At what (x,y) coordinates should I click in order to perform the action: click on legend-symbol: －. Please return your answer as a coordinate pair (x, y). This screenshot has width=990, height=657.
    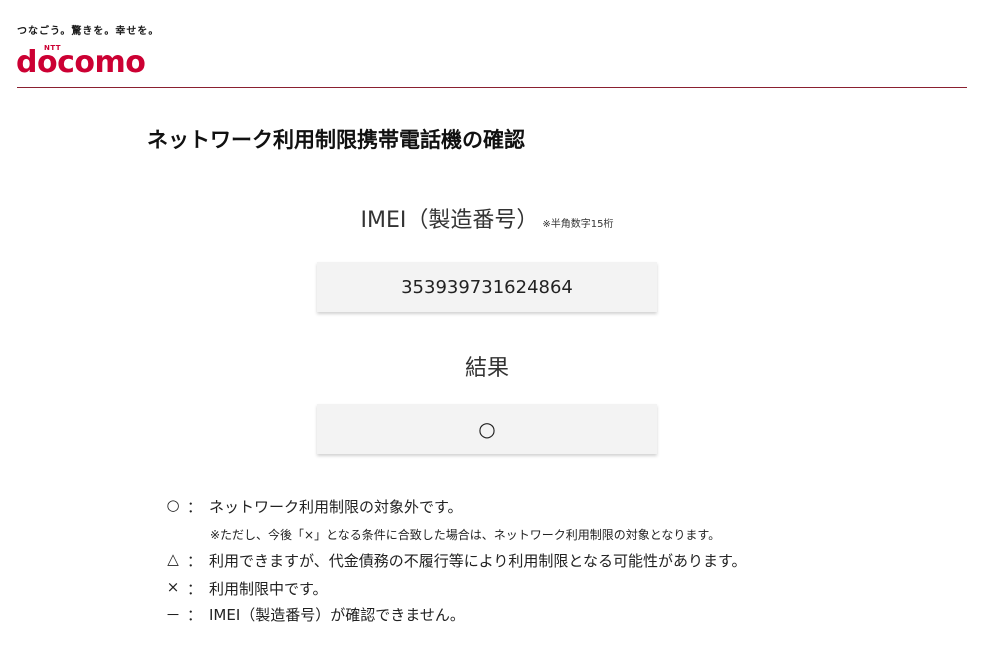
    Looking at the image, I should click on (173, 615).